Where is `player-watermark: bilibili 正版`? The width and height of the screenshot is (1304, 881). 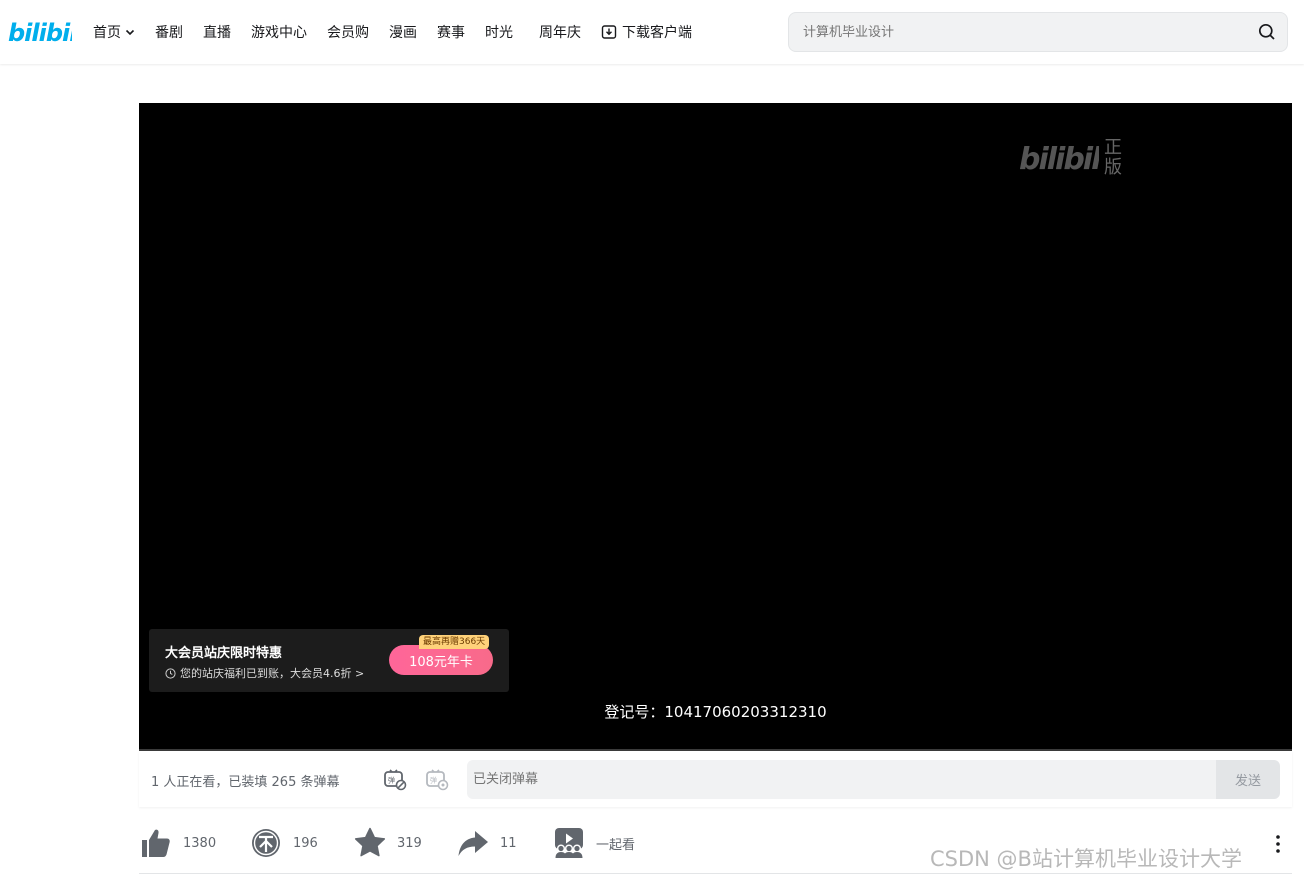 player-watermark: bilibili 正版 is located at coordinates (1070, 157).